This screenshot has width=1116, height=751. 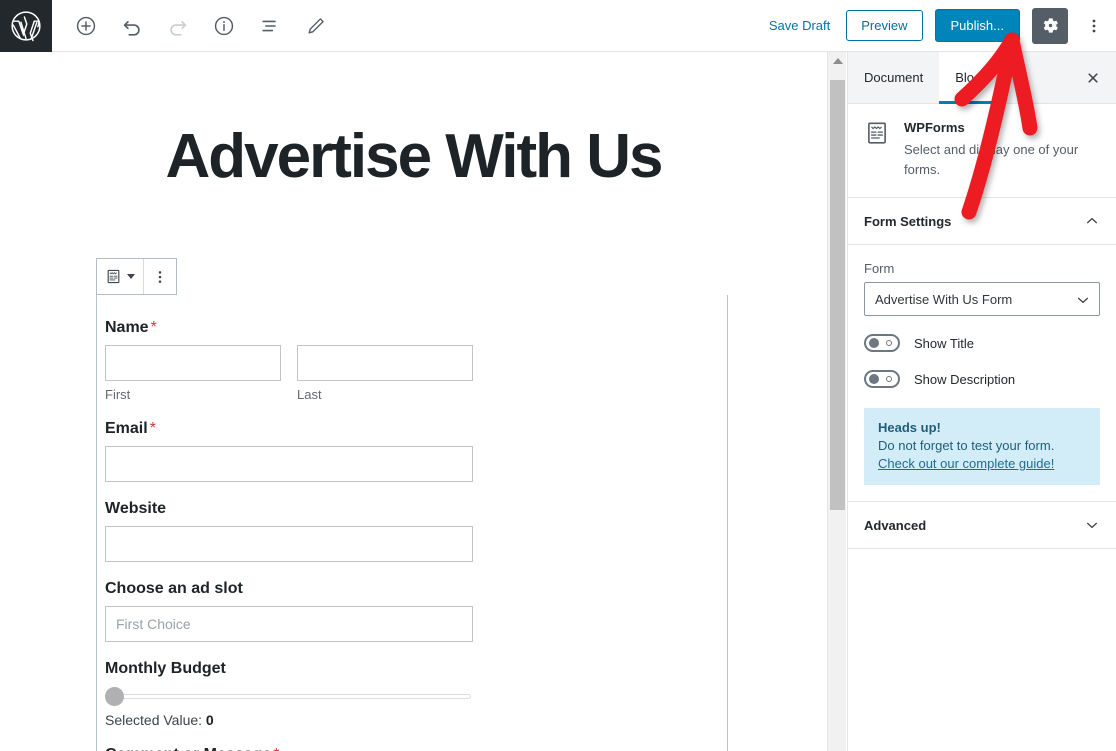 What do you see at coordinates (908, 221) in the screenshot?
I see `panel-title: Form Settings` at bounding box center [908, 221].